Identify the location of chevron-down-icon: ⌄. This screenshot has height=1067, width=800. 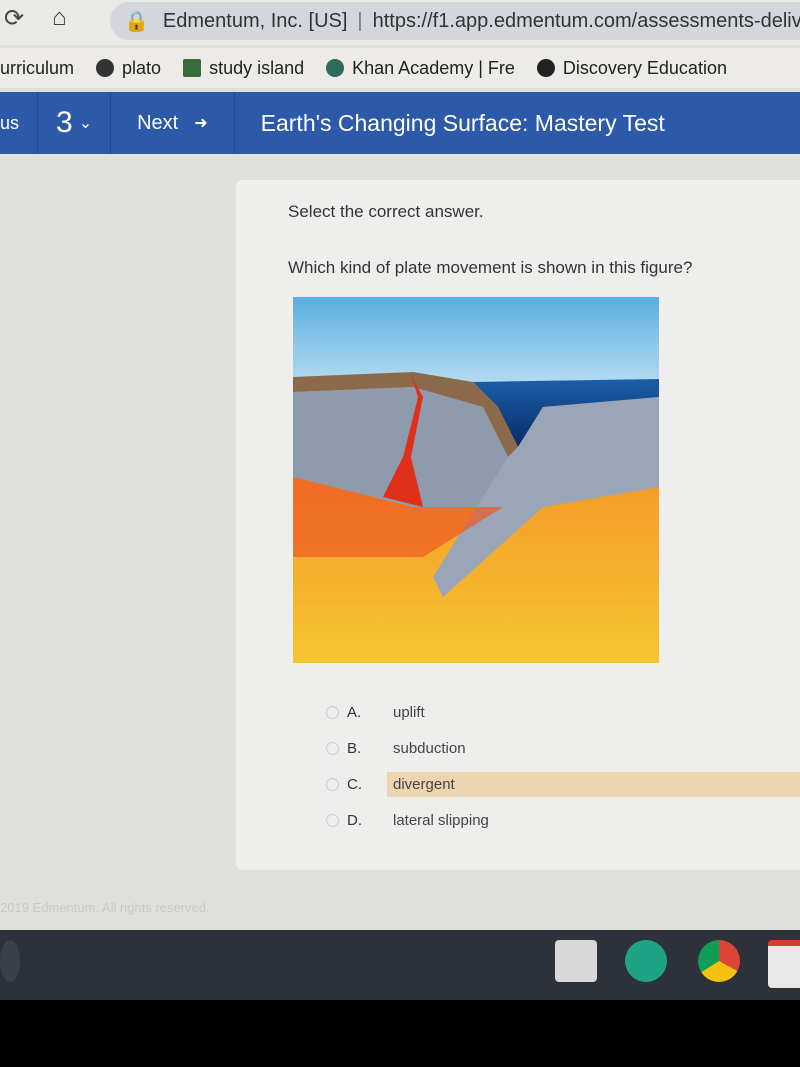
(85, 123).